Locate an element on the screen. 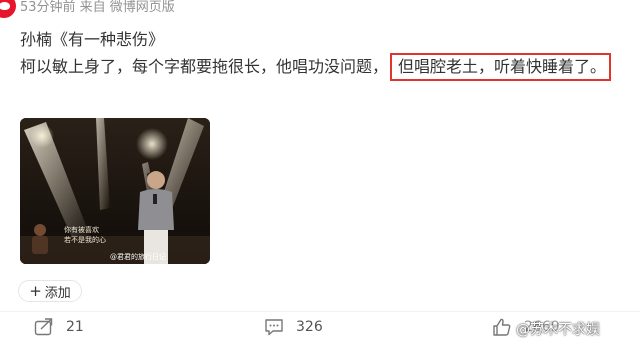  repost-icon is located at coordinates (43, 327).